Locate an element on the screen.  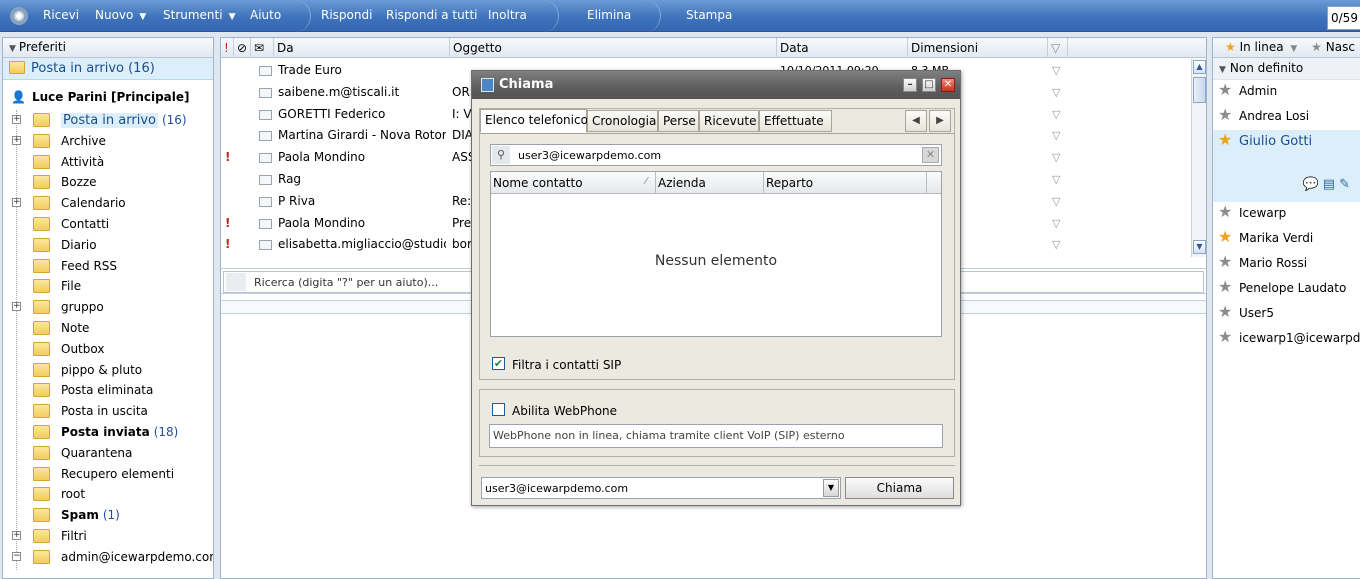
folder-item: root is located at coordinates (108, 494).